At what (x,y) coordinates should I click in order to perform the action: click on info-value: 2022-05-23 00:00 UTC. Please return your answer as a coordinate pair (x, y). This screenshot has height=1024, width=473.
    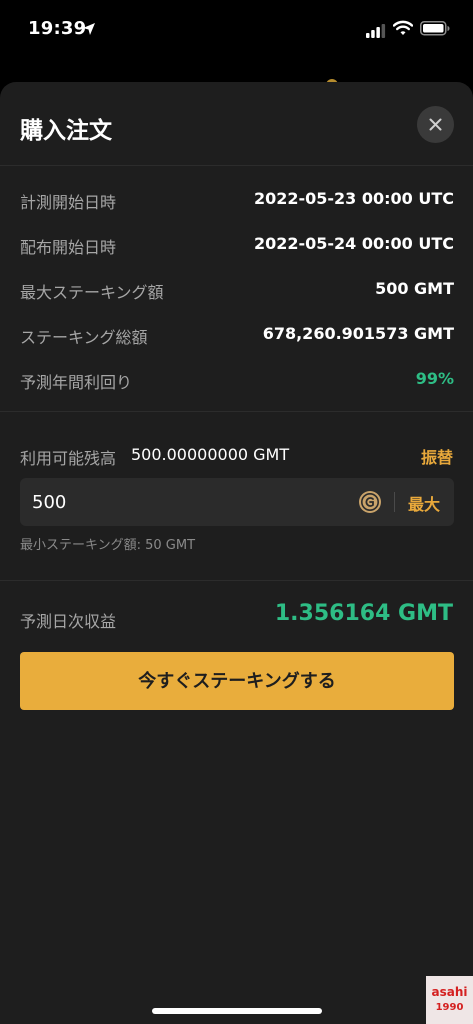
    Looking at the image, I should click on (353, 198).